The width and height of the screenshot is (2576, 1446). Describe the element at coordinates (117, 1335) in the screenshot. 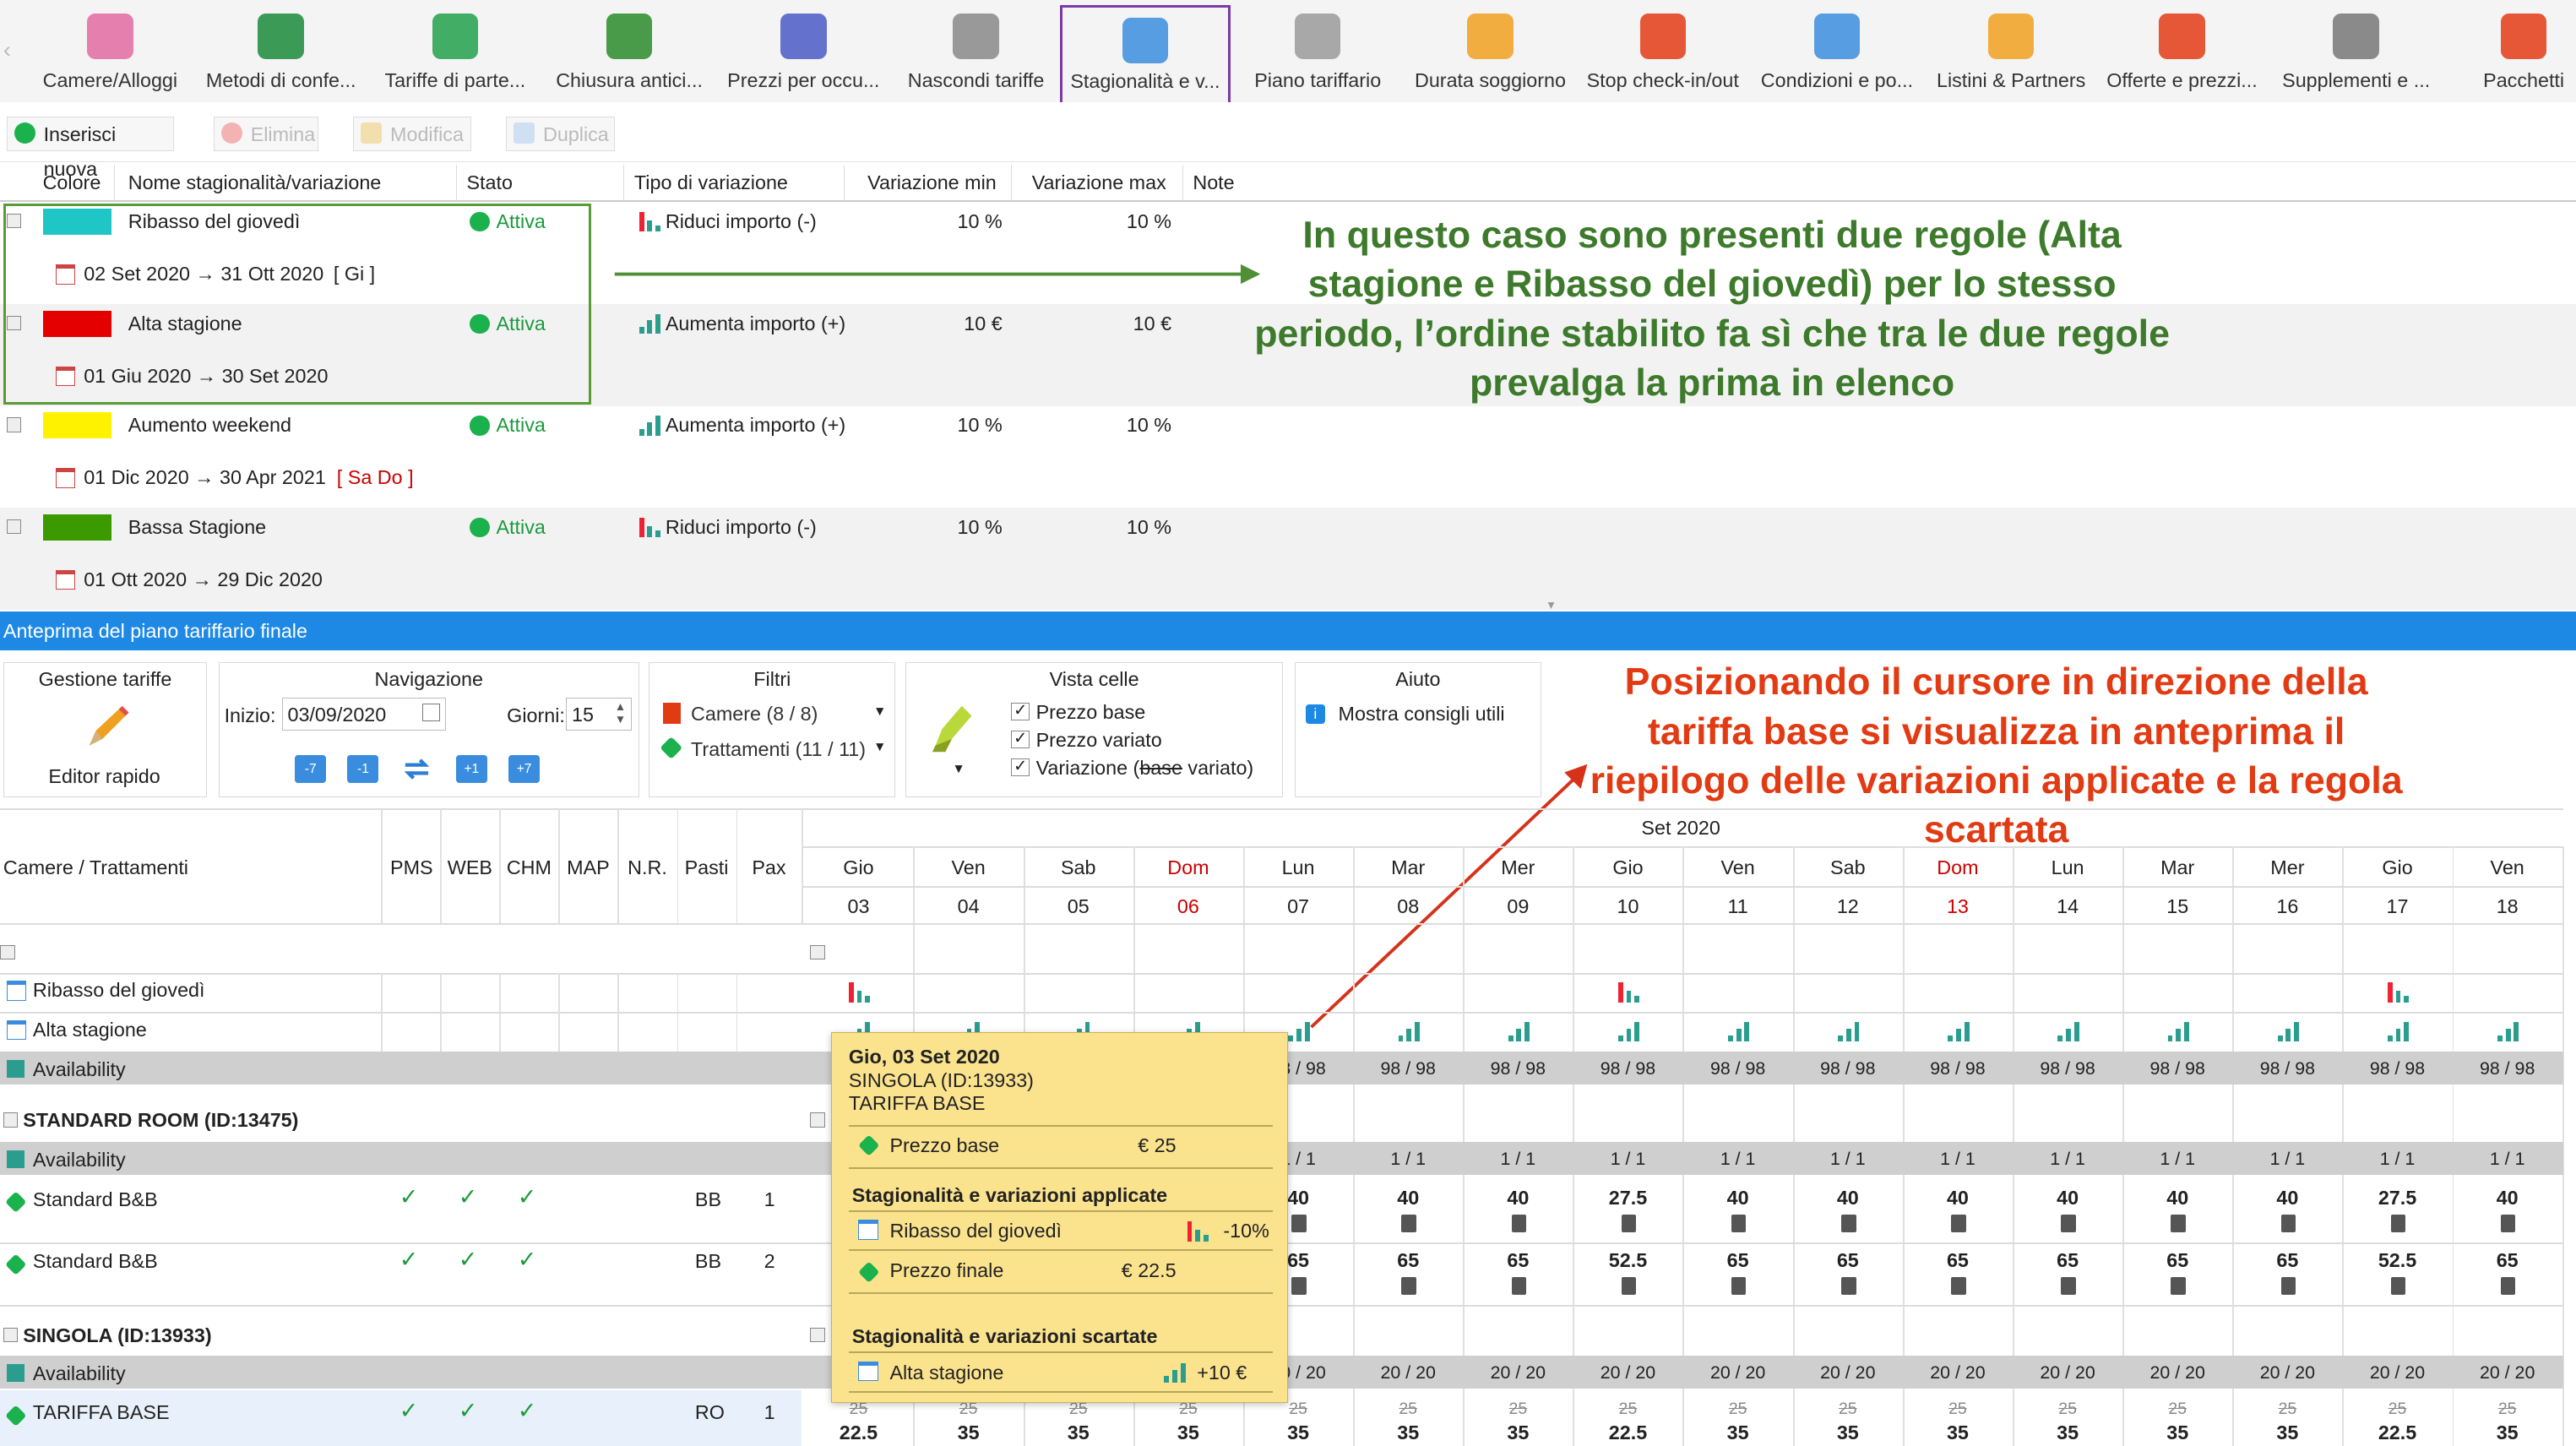

I see `room-header-singola: SINGOLA (ID:13933)` at that location.